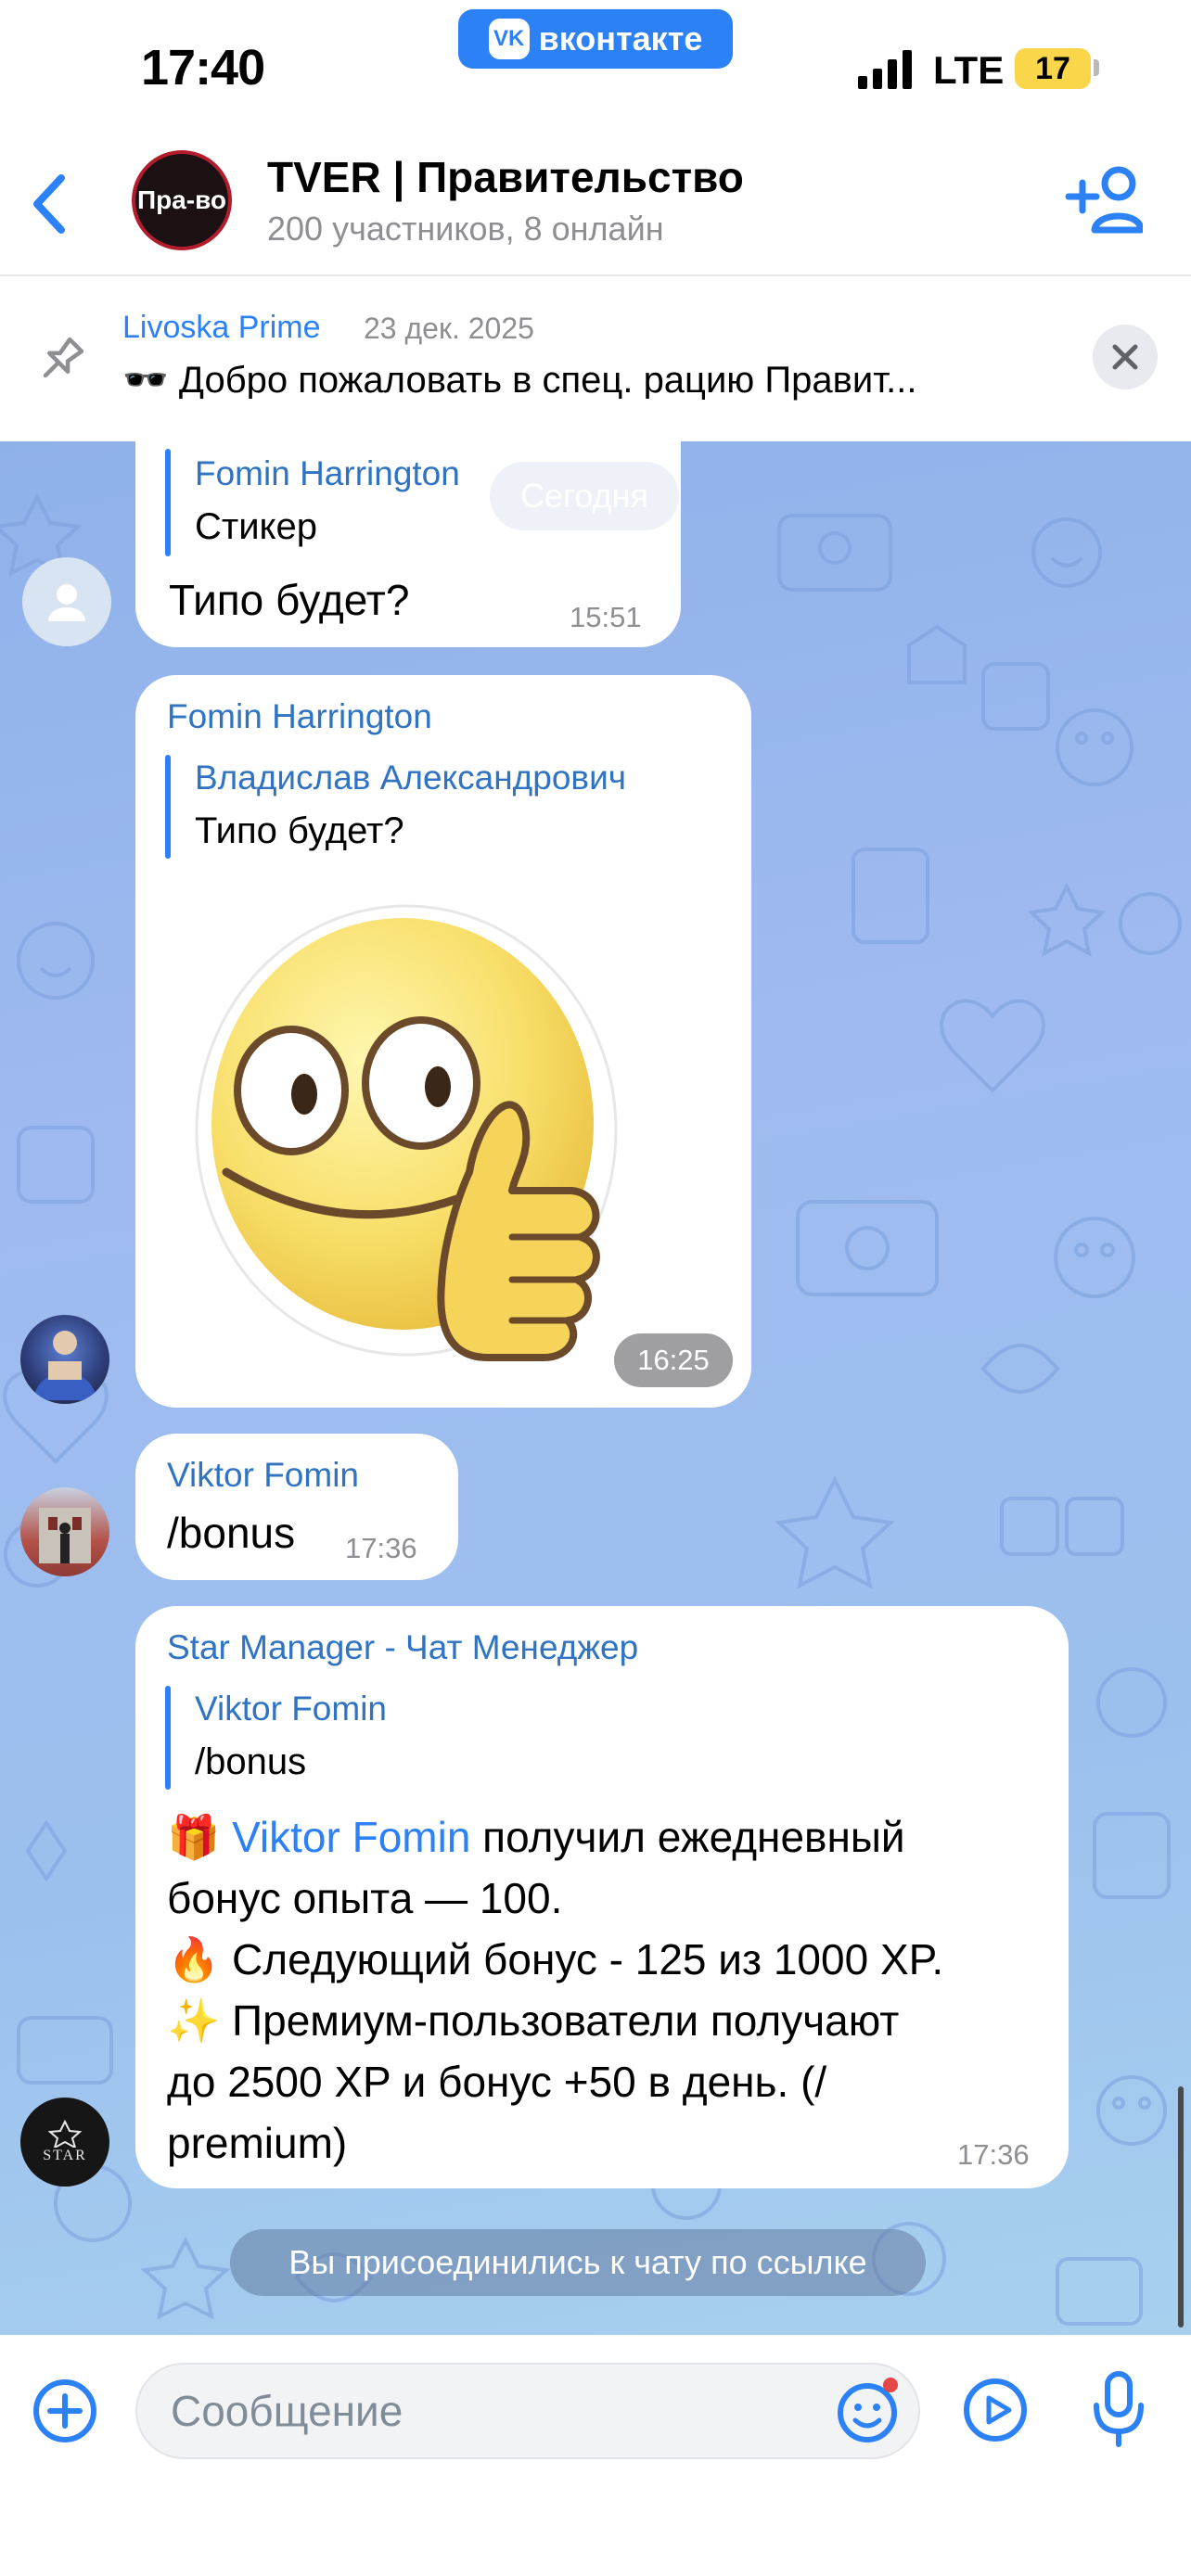 The image size is (1191, 2576). I want to click on date-separator-pill: Сегодня, so click(584, 496).